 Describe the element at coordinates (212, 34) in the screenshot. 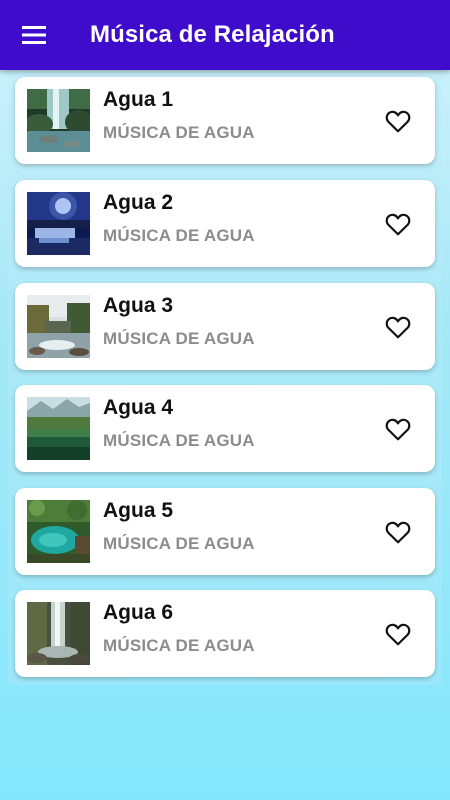

I see `app-title: Música de Relajación` at that location.